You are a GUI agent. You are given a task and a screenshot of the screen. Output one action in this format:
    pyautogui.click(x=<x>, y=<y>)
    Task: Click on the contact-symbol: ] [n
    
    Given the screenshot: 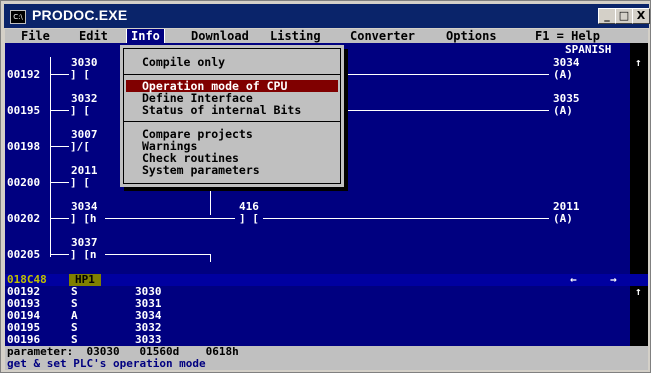 What is the action you would take?
    pyautogui.click(x=83, y=255)
    